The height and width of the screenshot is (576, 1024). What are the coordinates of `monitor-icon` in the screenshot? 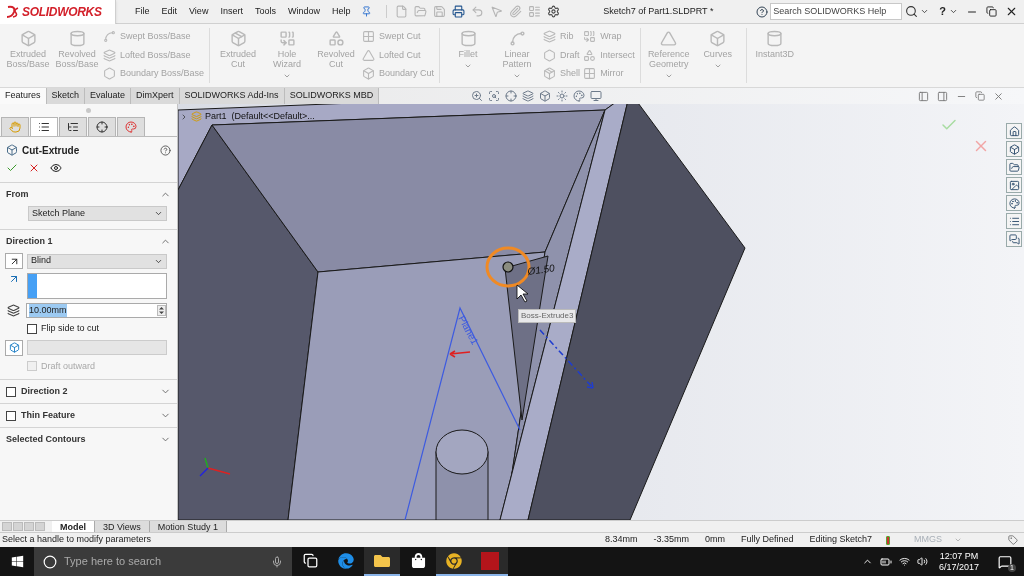 It's located at (596, 96).